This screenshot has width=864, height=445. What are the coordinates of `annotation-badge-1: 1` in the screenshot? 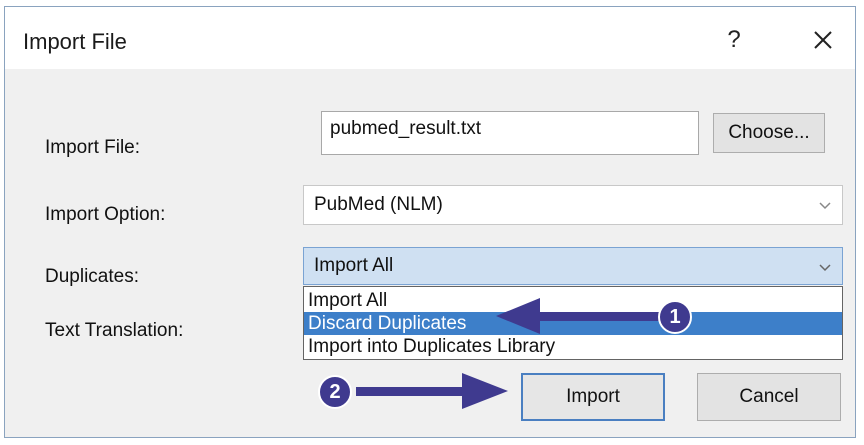 It's located at (675, 317).